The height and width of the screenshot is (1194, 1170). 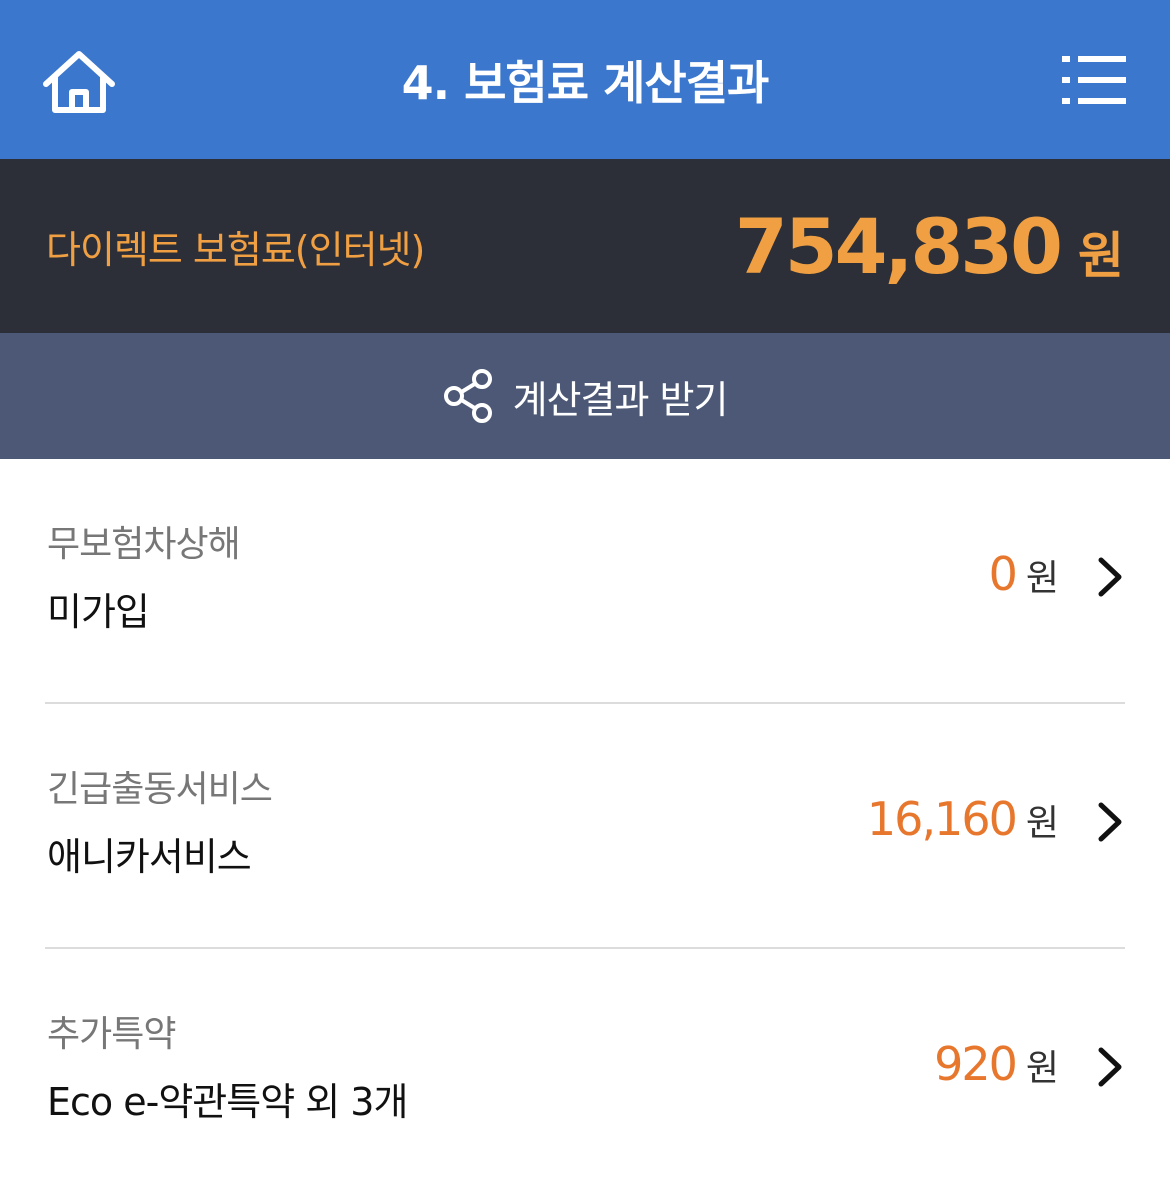 I want to click on item-value: 애니카서비스, so click(x=149, y=857).